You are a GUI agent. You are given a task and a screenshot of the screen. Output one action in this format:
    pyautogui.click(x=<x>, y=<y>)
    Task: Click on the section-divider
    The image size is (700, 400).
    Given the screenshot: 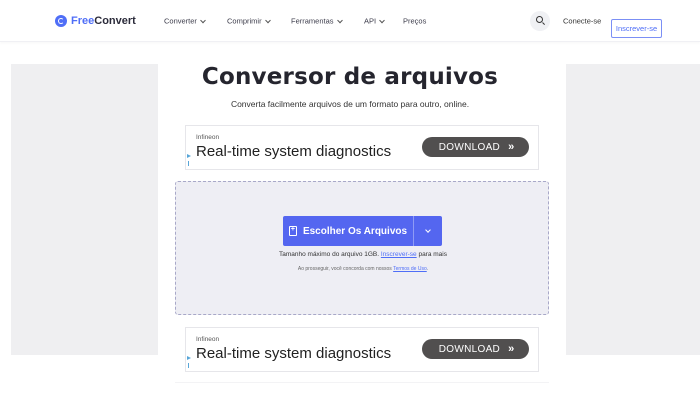 What is the action you would take?
    pyautogui.click(x=362, y=382)
    